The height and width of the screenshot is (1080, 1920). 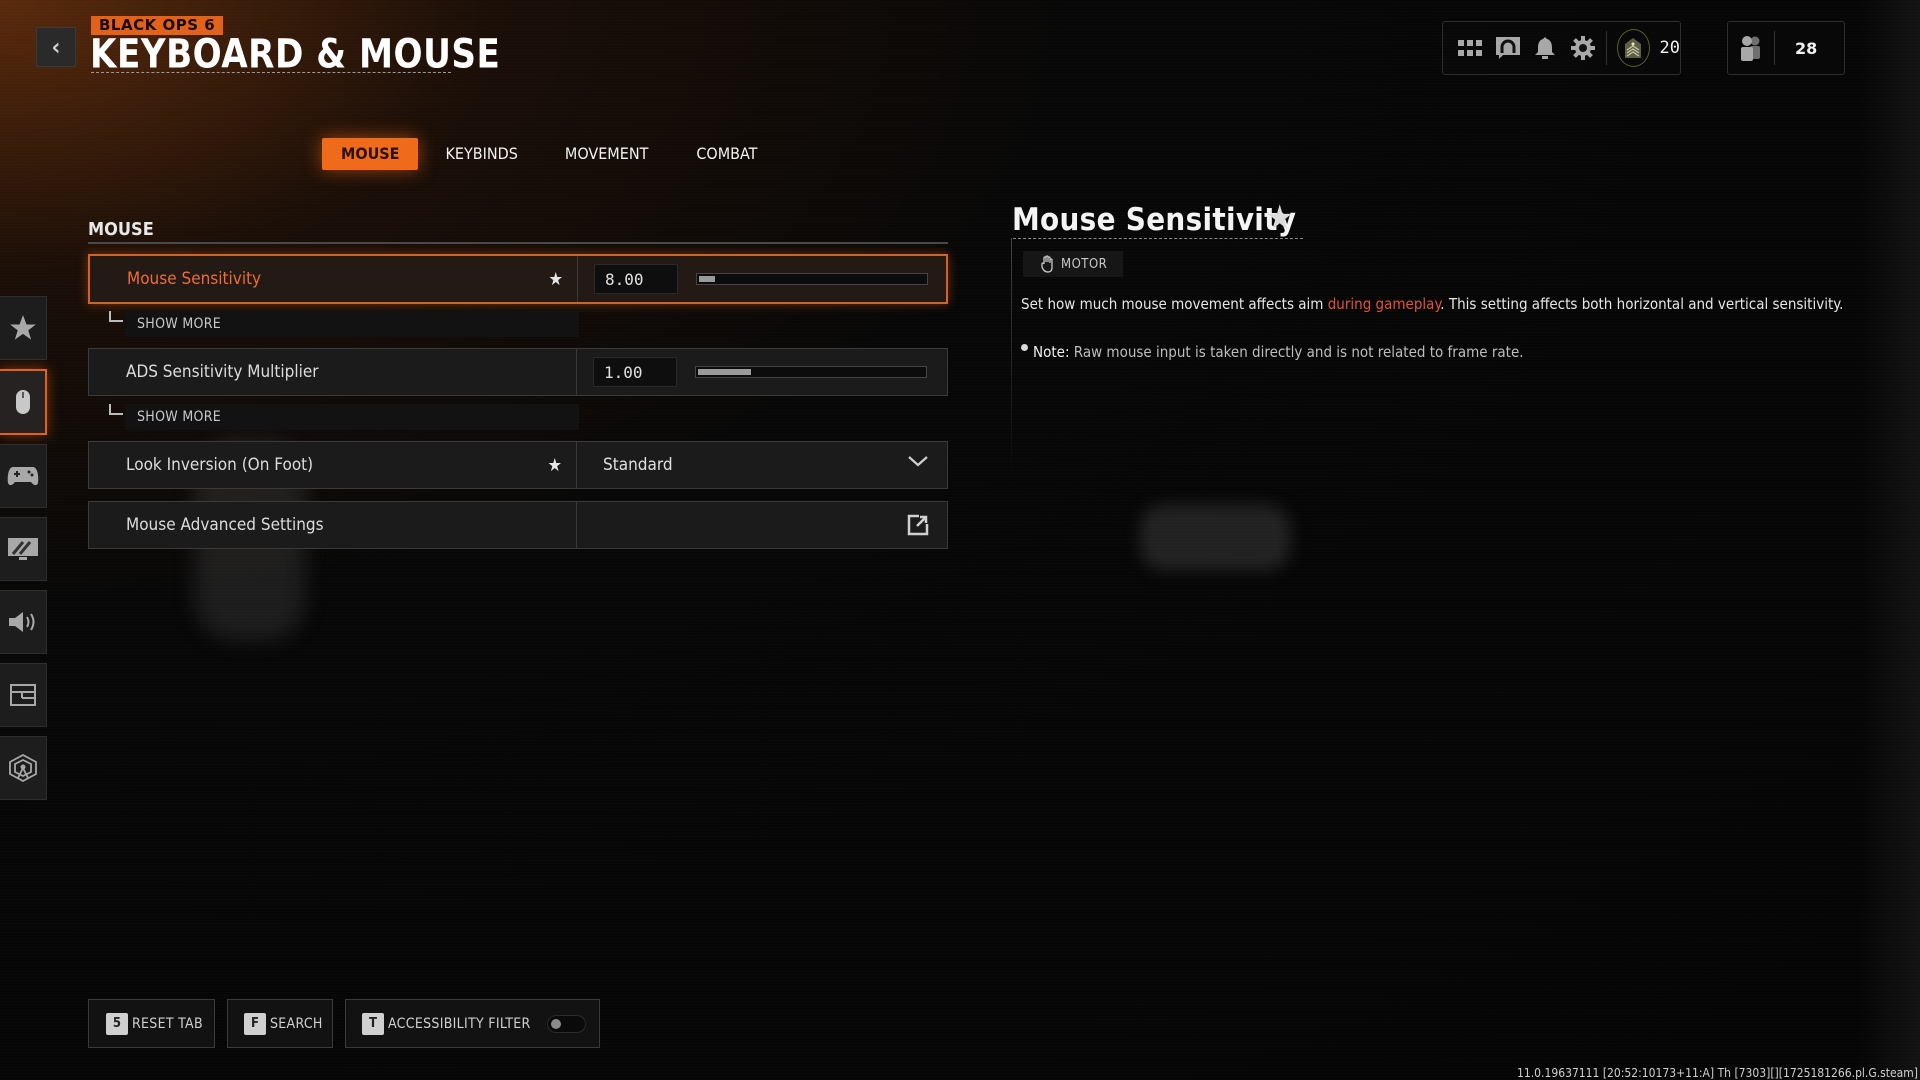 I want to click on mouse-sensitivity-value-input: 8.00, so click(x=636, y=279).